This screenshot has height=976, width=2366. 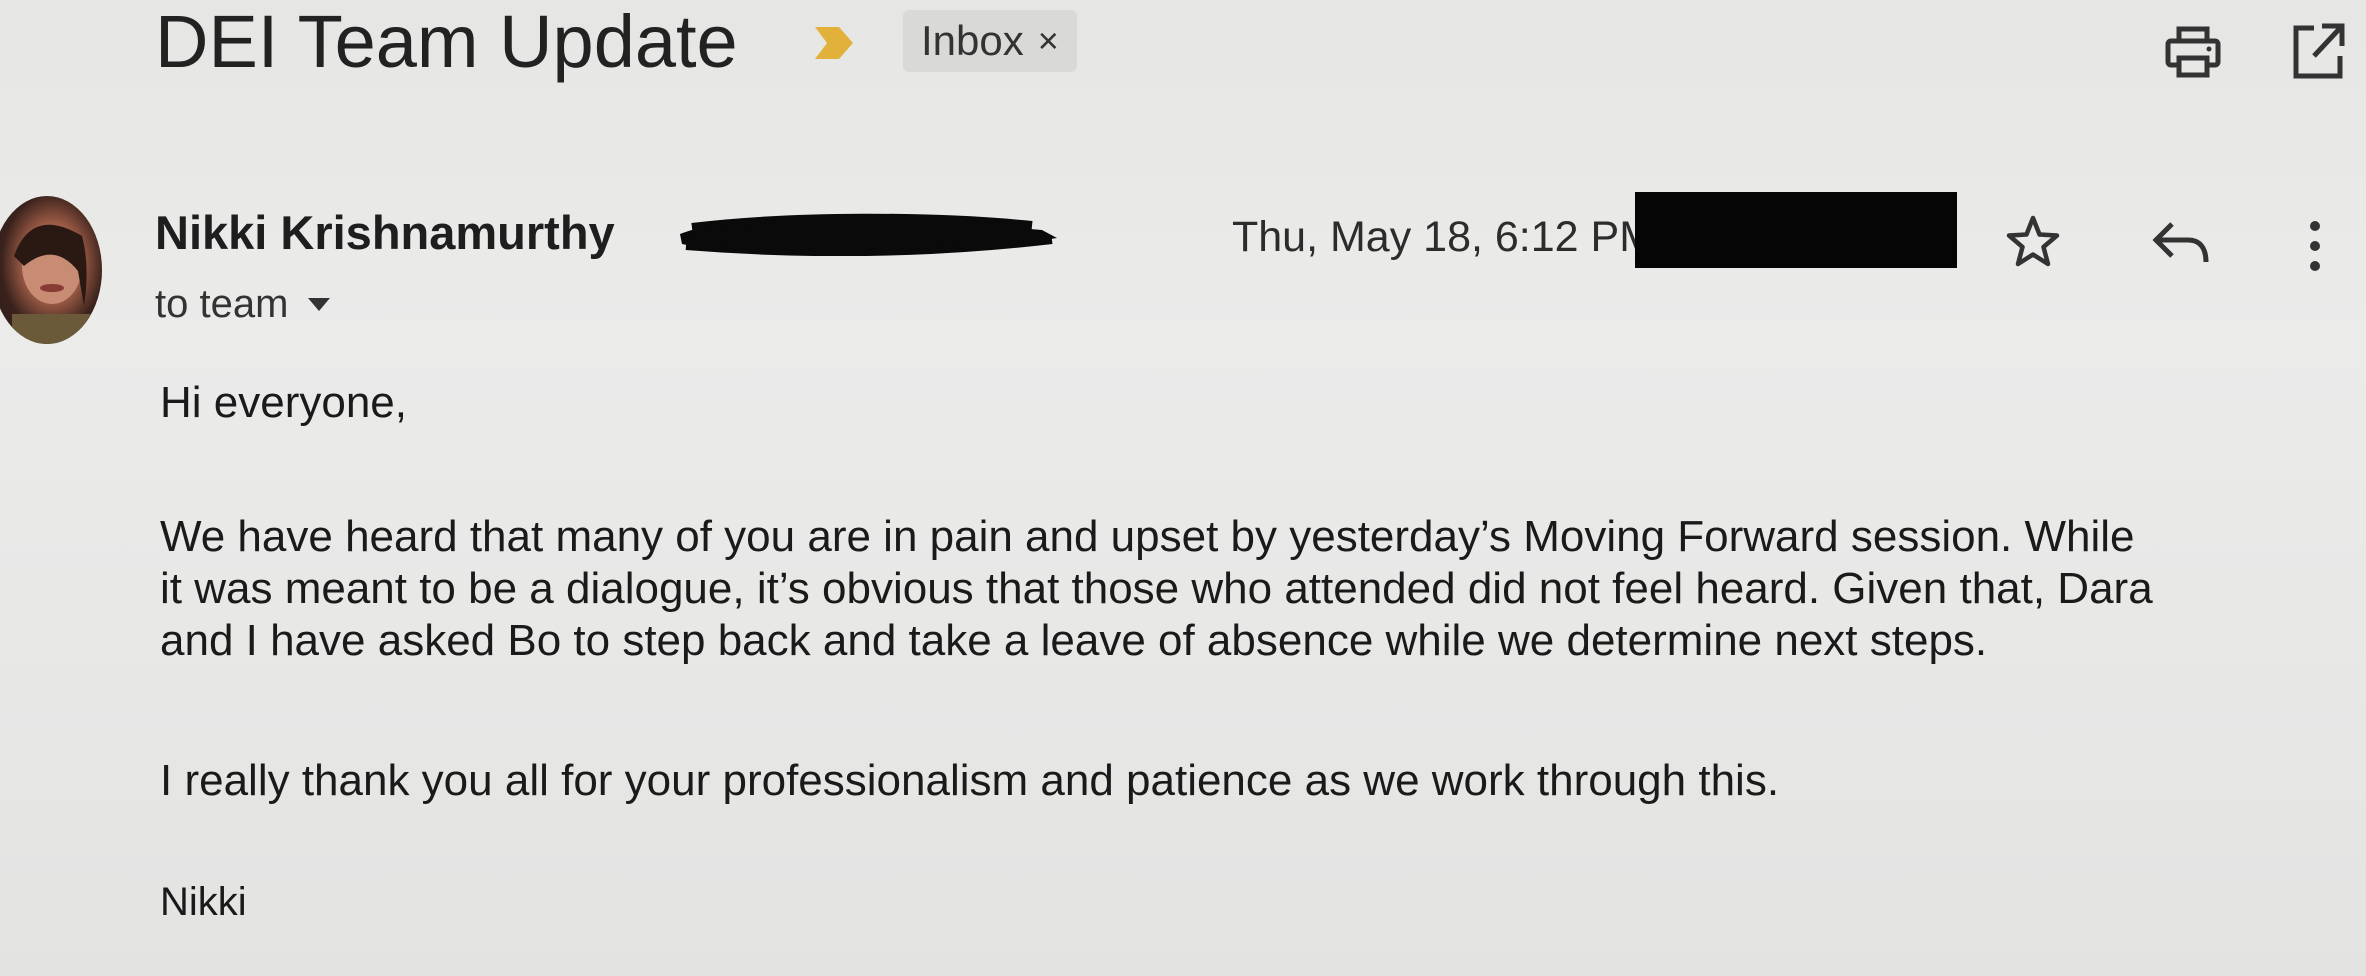 I want to click on email-date: Thu, May 18, 6:12 PM, so click(x=1444, y=237).